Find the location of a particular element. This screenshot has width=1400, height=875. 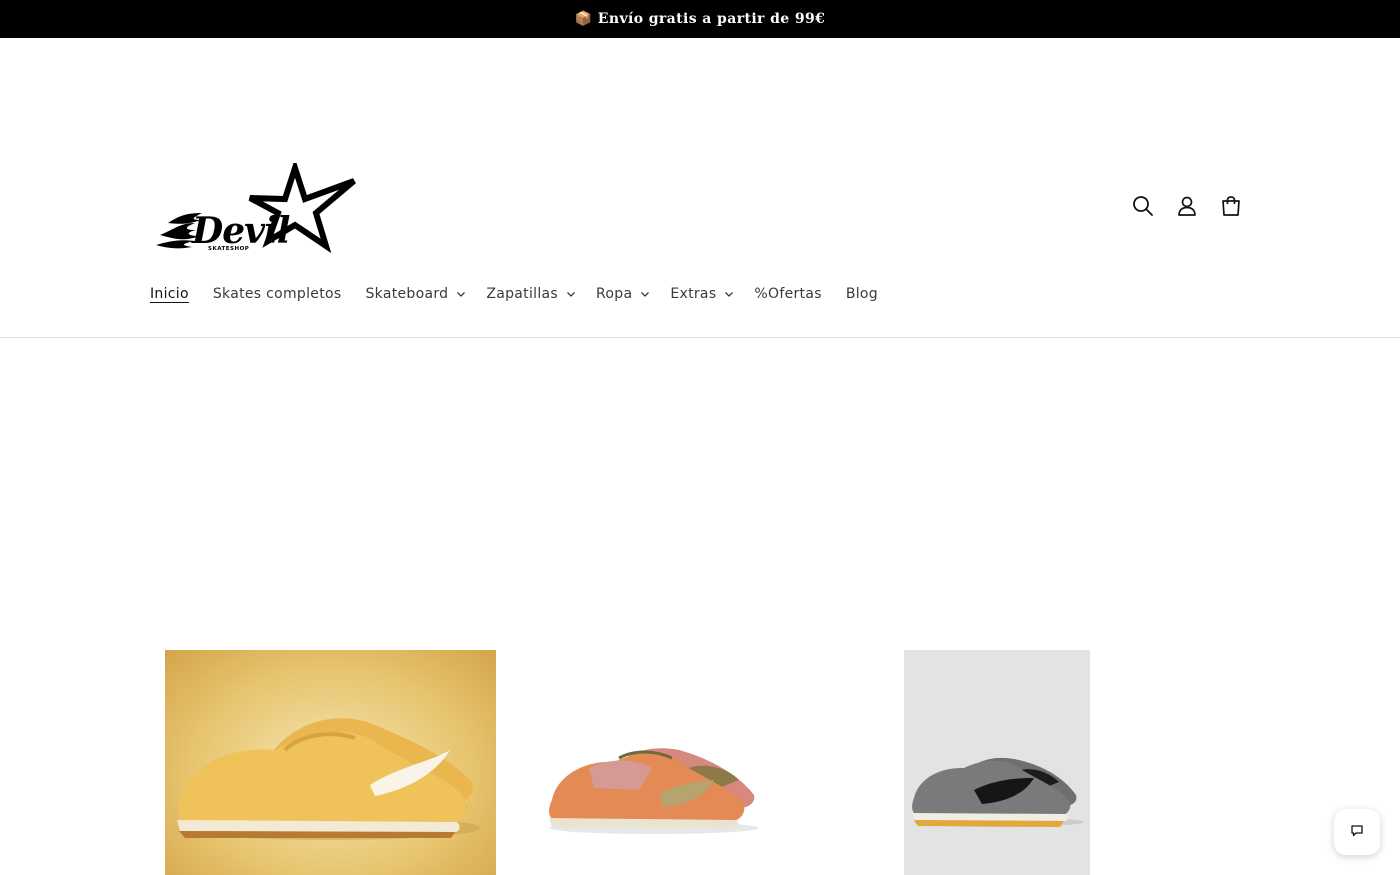

nav-label: Blog is located at coordinates (861, 294).